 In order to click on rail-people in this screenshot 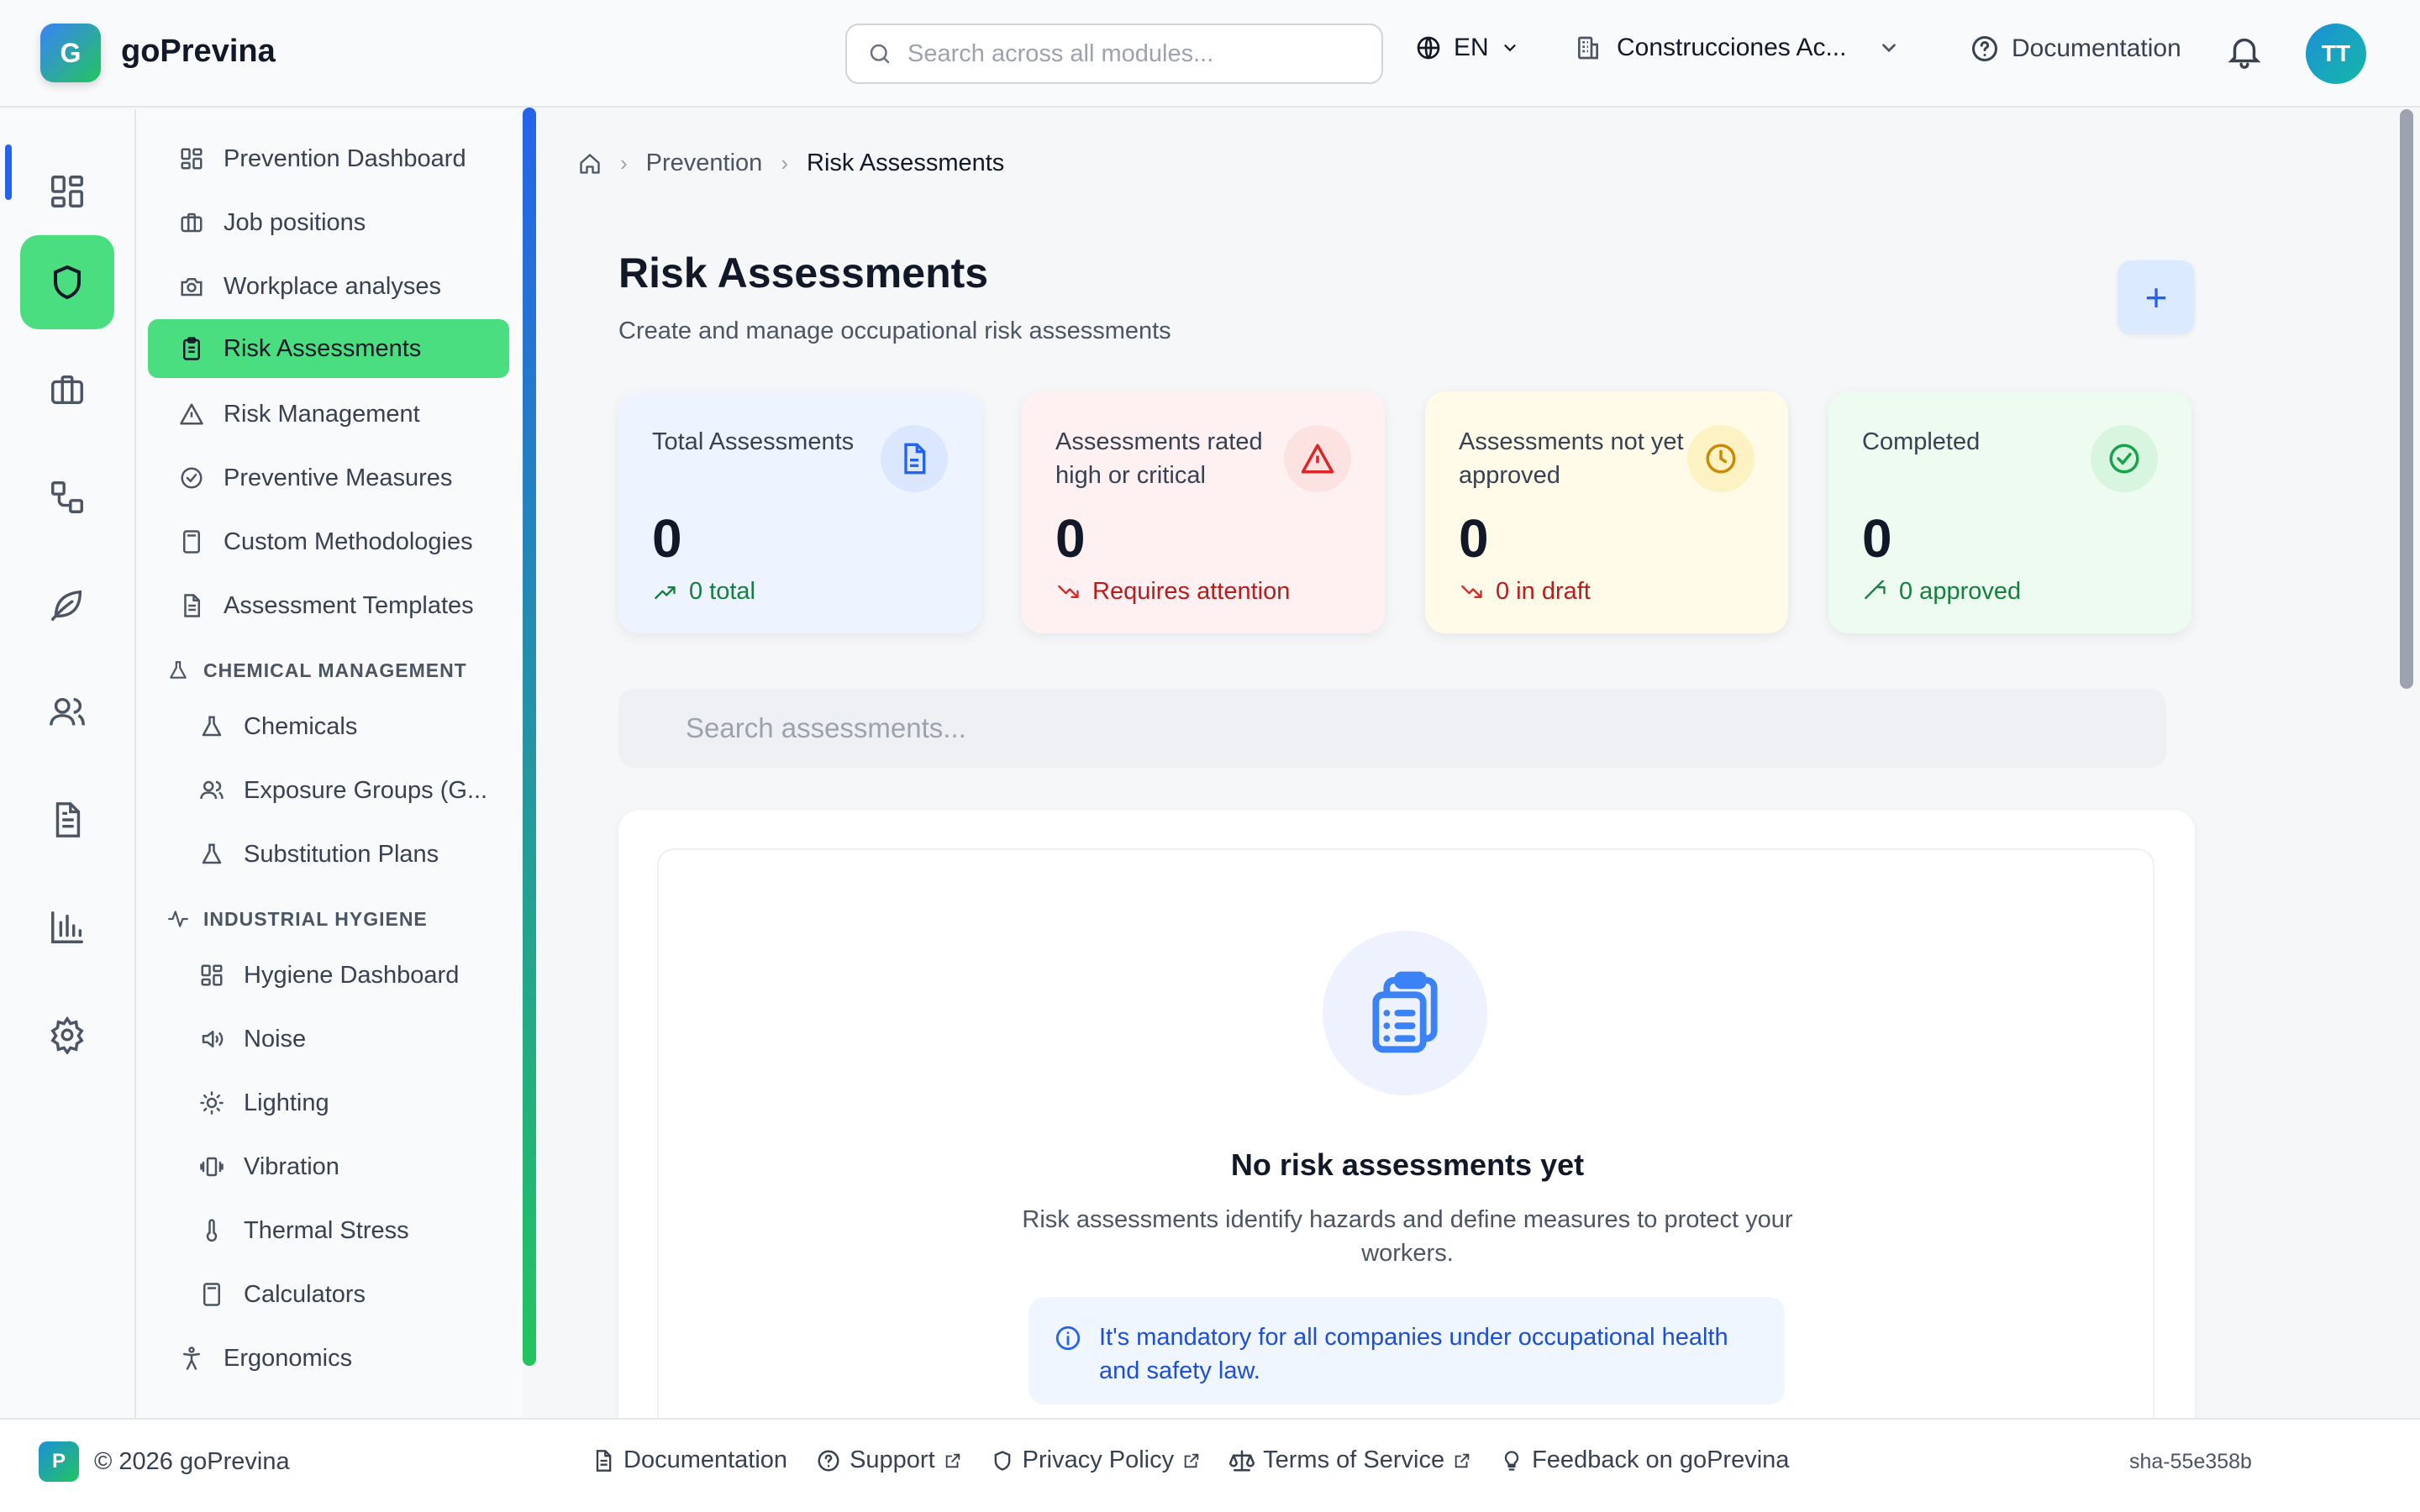, I will do `click(67, 712)`.